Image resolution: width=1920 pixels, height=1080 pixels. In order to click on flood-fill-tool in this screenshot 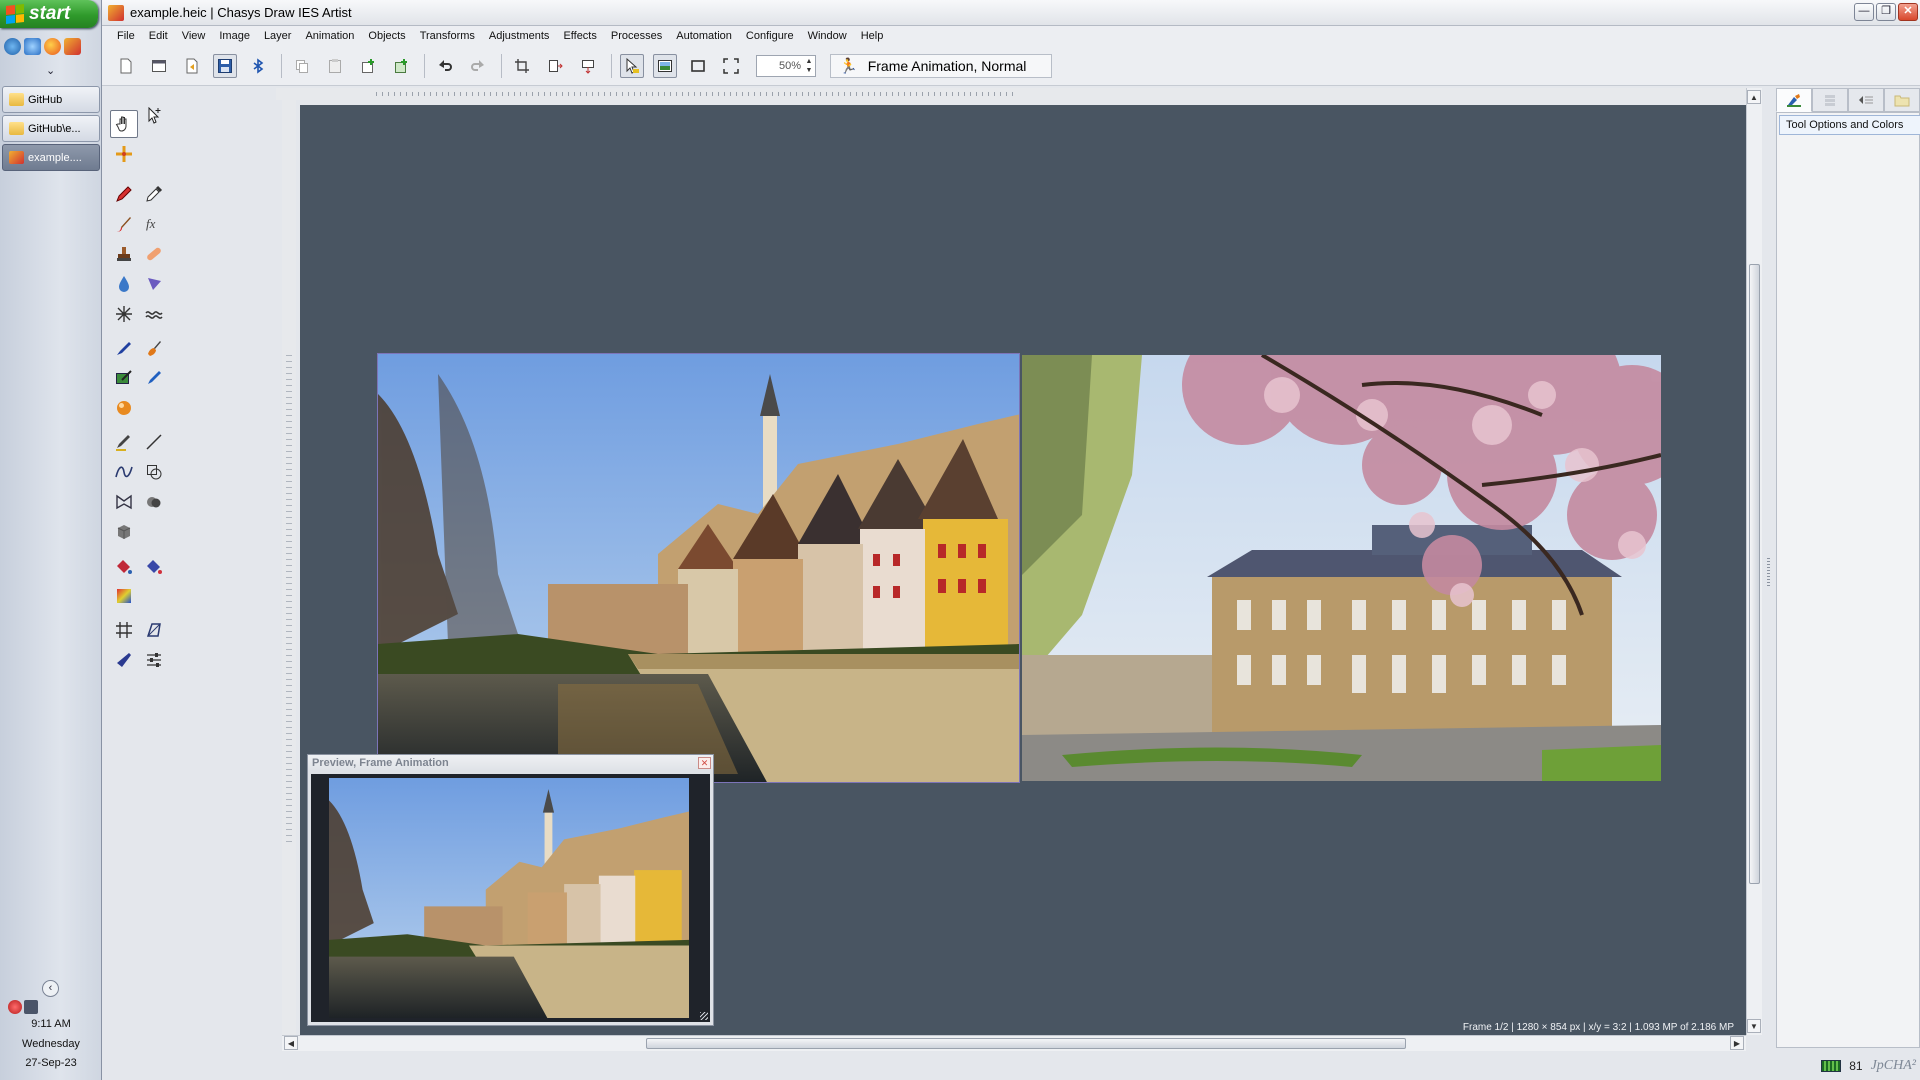, I will do `click(124, 566)`.